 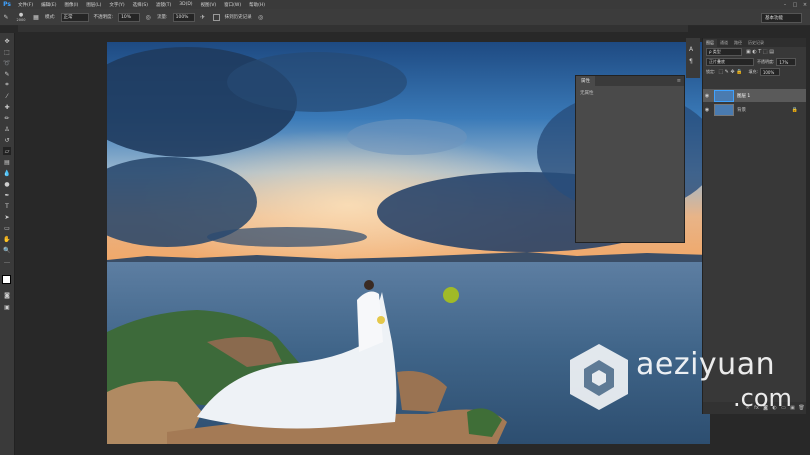 I want to click on menu-help: 帮助(H), so click(x=257, y=5).